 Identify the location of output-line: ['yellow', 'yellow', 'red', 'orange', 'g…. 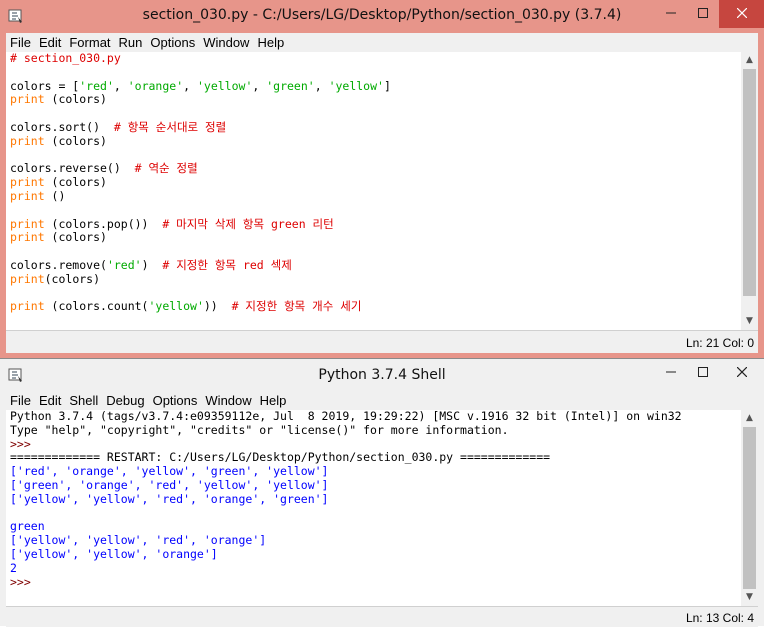
(169, 498).